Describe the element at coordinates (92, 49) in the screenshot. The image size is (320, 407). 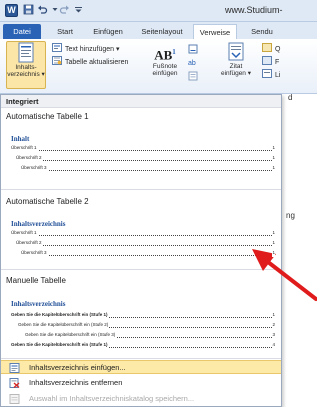
I see `add-text-label: Text hinzufügen ▾` at that location.